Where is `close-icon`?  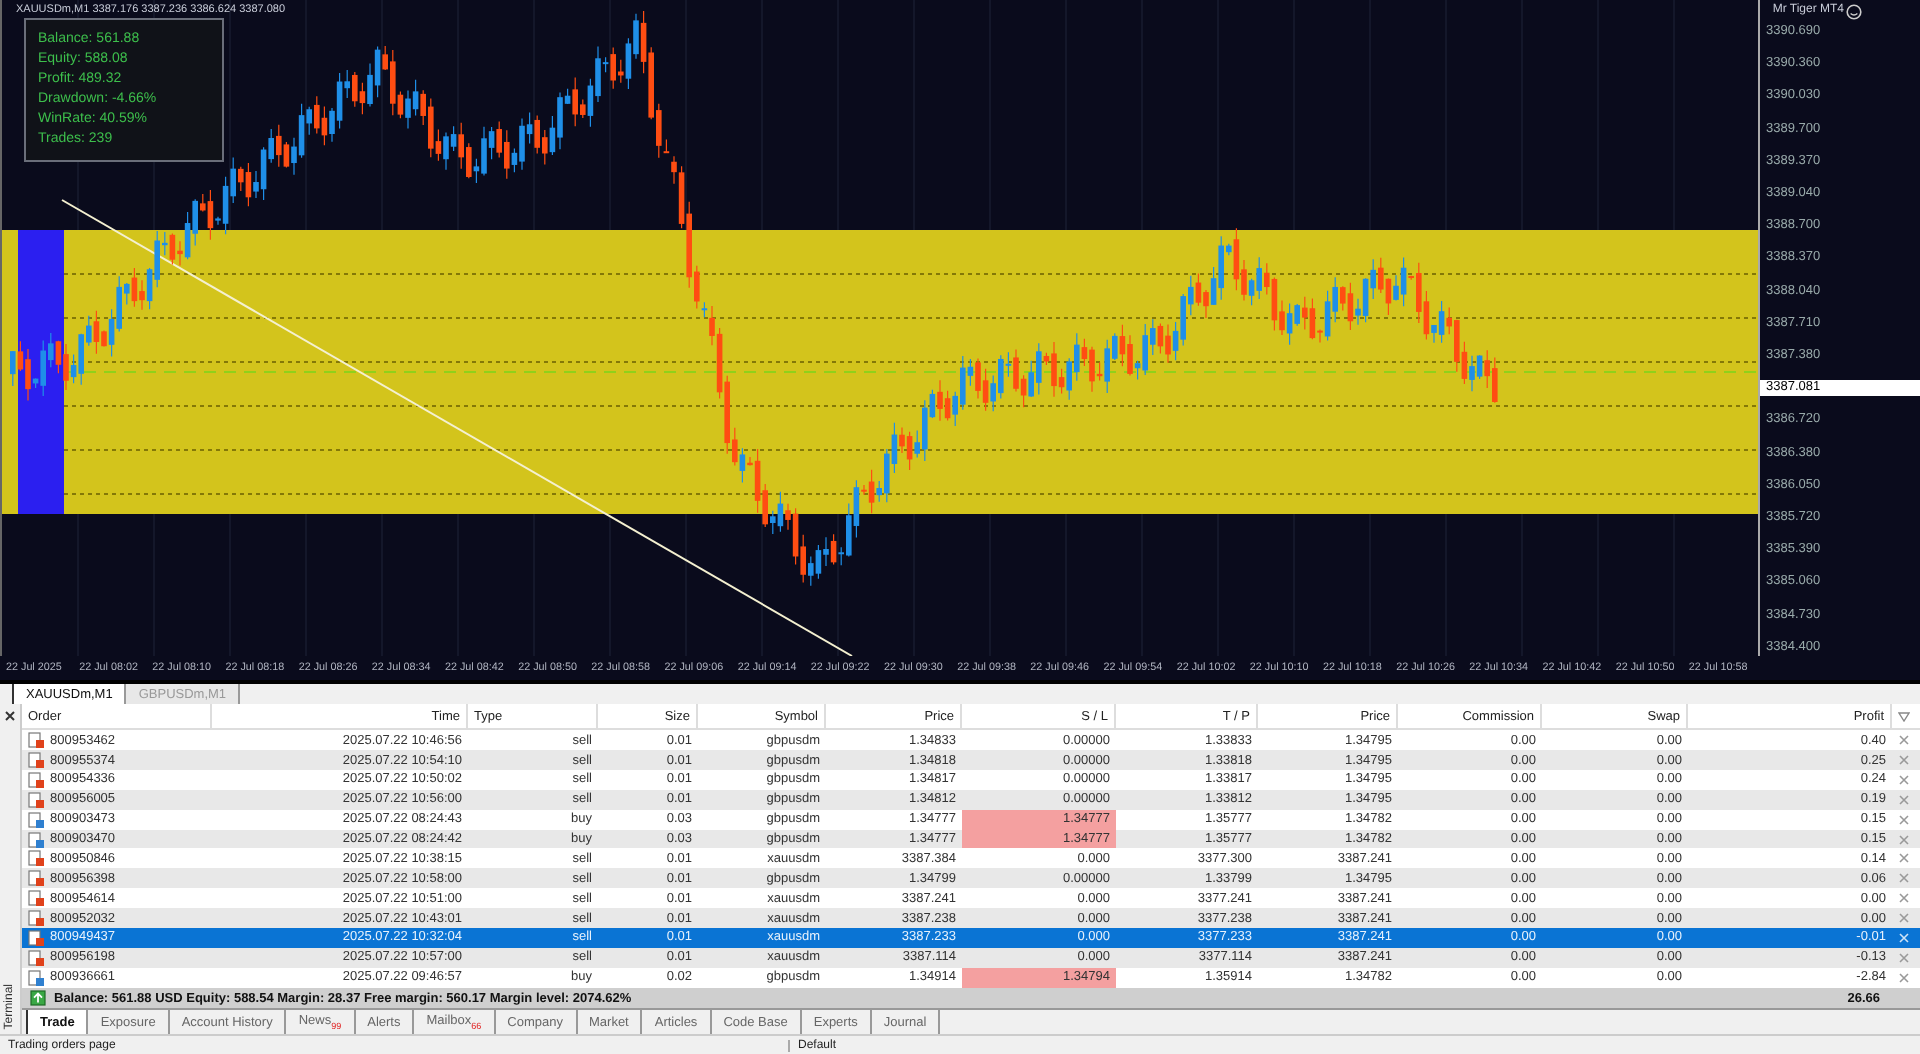
close-icon is located at coordinates (10, 716).